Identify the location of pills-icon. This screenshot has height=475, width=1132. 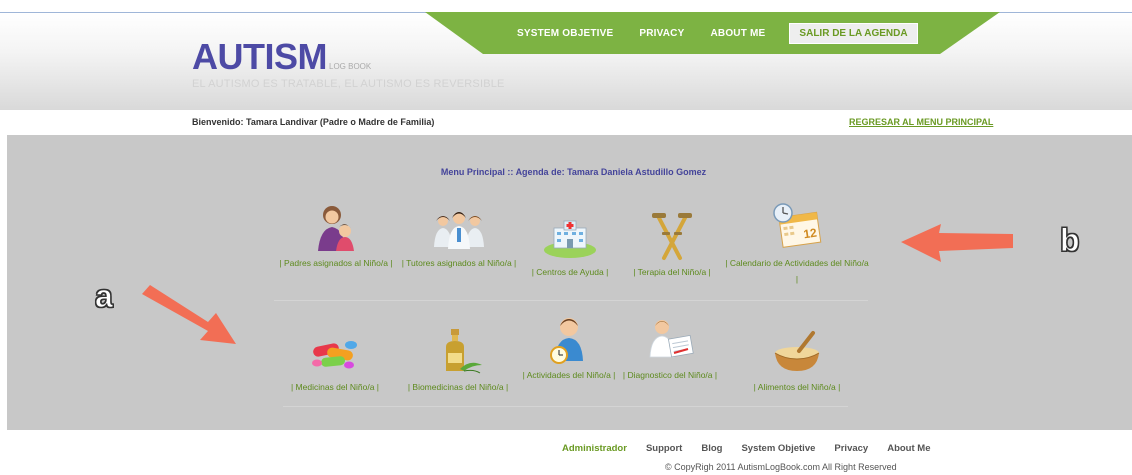
(334, 355).